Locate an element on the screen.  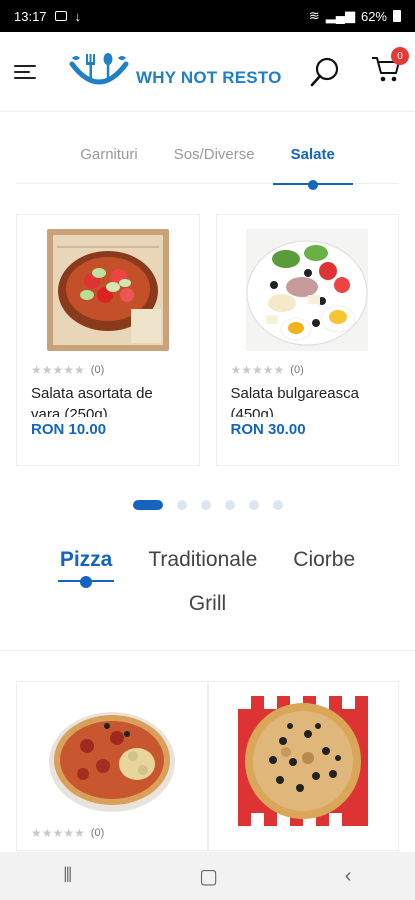
tab-garnituri: Garnituri is located at coordinates (109, 165).